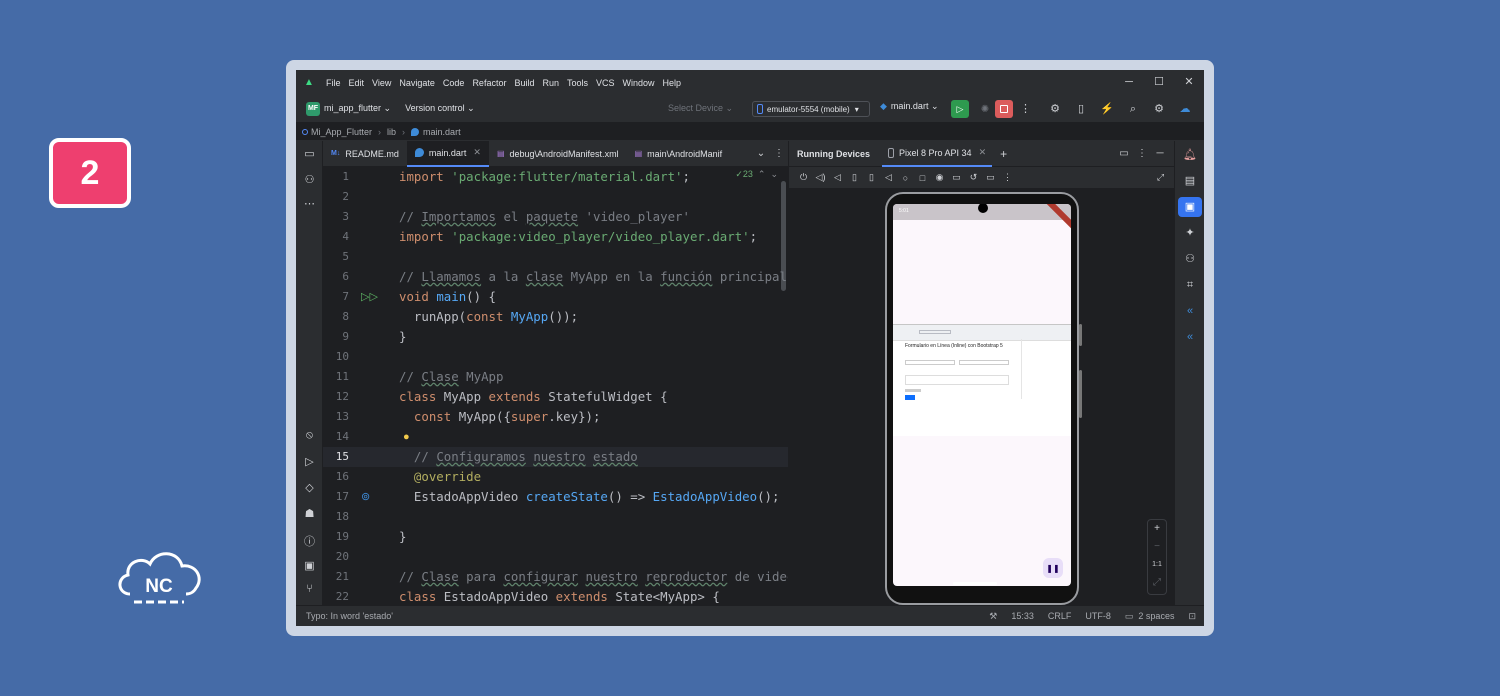  Describe the element at coordinates (309, 461) in the screenshot. I see `run-tool-icon: ▷` at that location.